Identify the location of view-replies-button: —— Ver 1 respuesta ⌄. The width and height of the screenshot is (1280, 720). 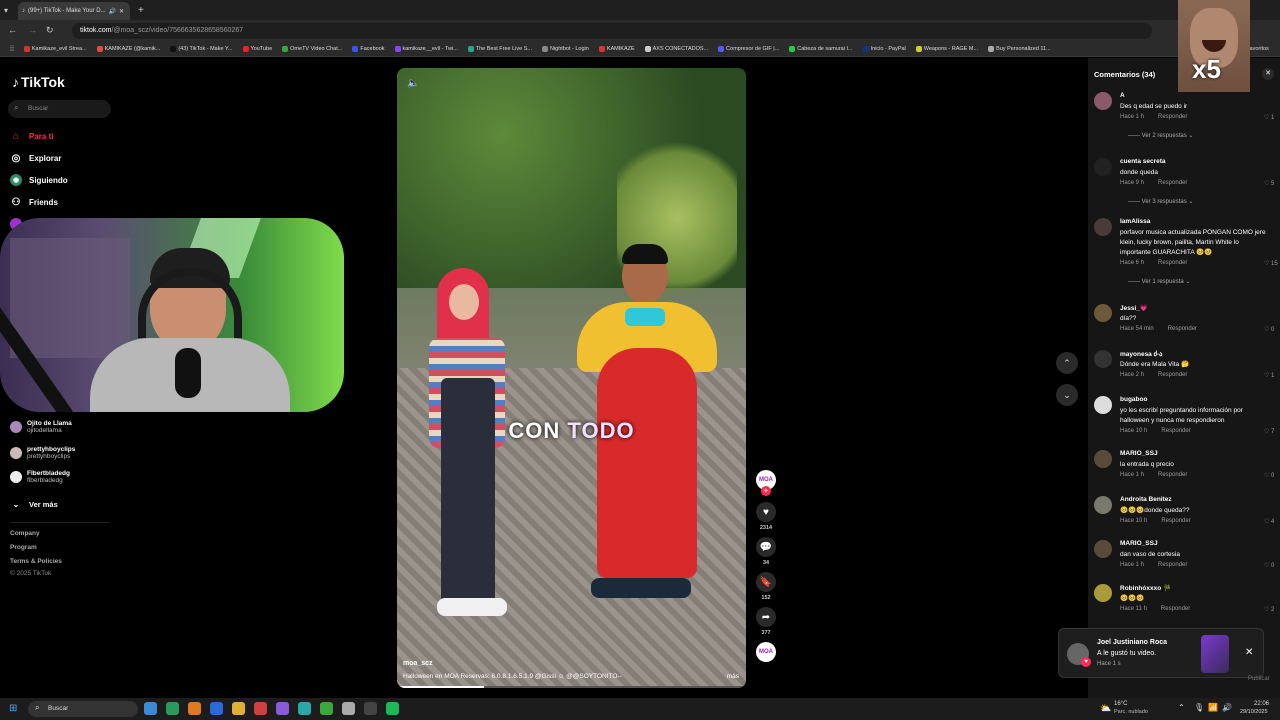
(1159, 281).